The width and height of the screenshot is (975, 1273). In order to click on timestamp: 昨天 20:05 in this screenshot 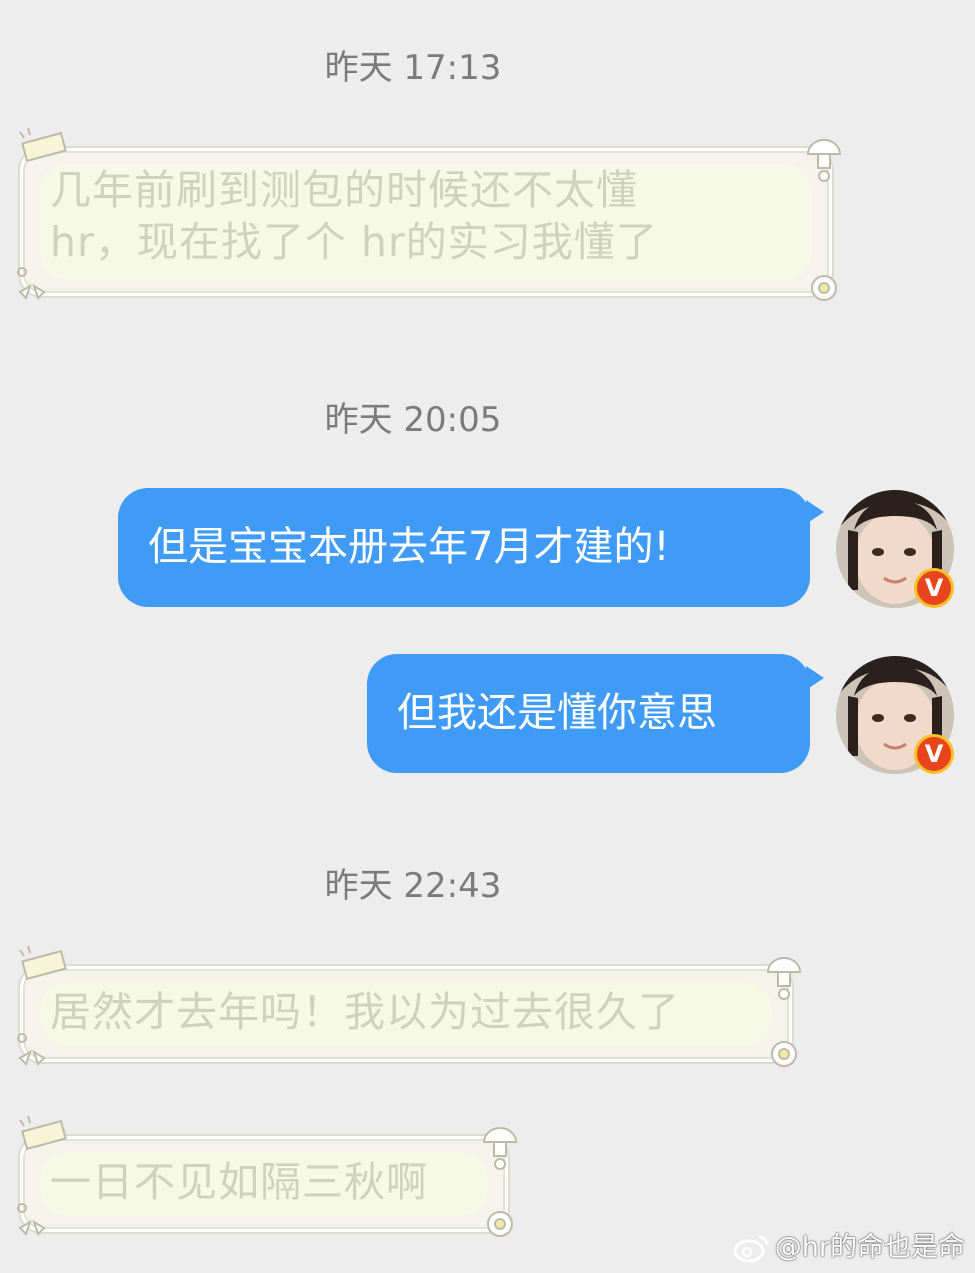, I will do `click(413, 420)`.